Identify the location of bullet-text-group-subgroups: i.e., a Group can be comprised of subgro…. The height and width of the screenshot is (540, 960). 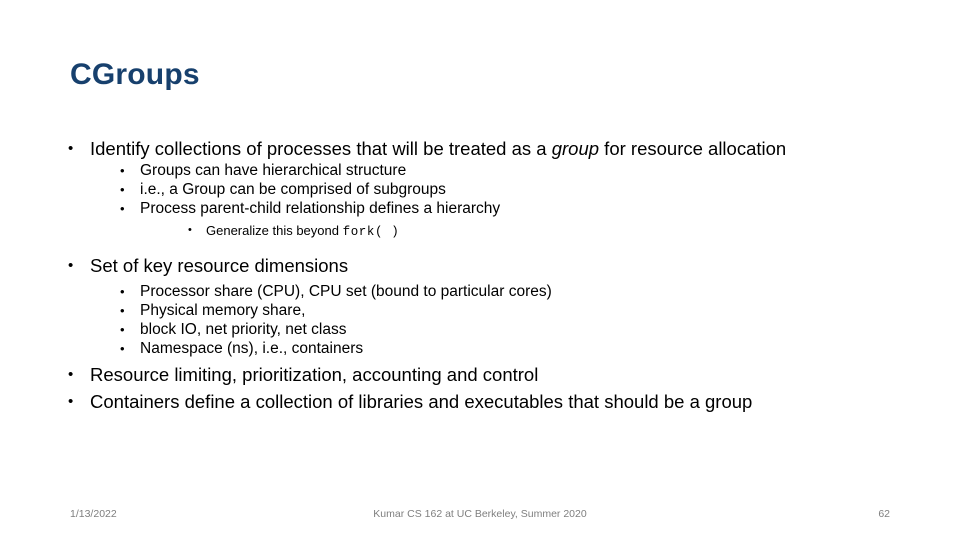
(293, 189).